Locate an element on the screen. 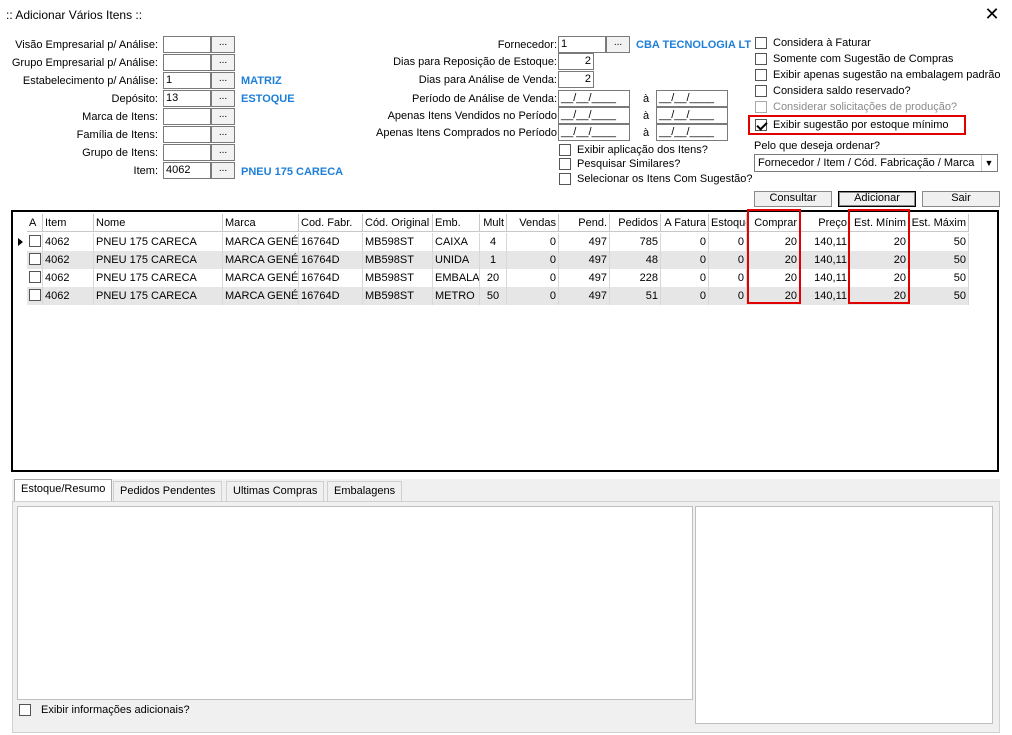  exibir-aplicacao-checkbox: Exibir aplicação dos Itens? is located at coordinates (633, 150).